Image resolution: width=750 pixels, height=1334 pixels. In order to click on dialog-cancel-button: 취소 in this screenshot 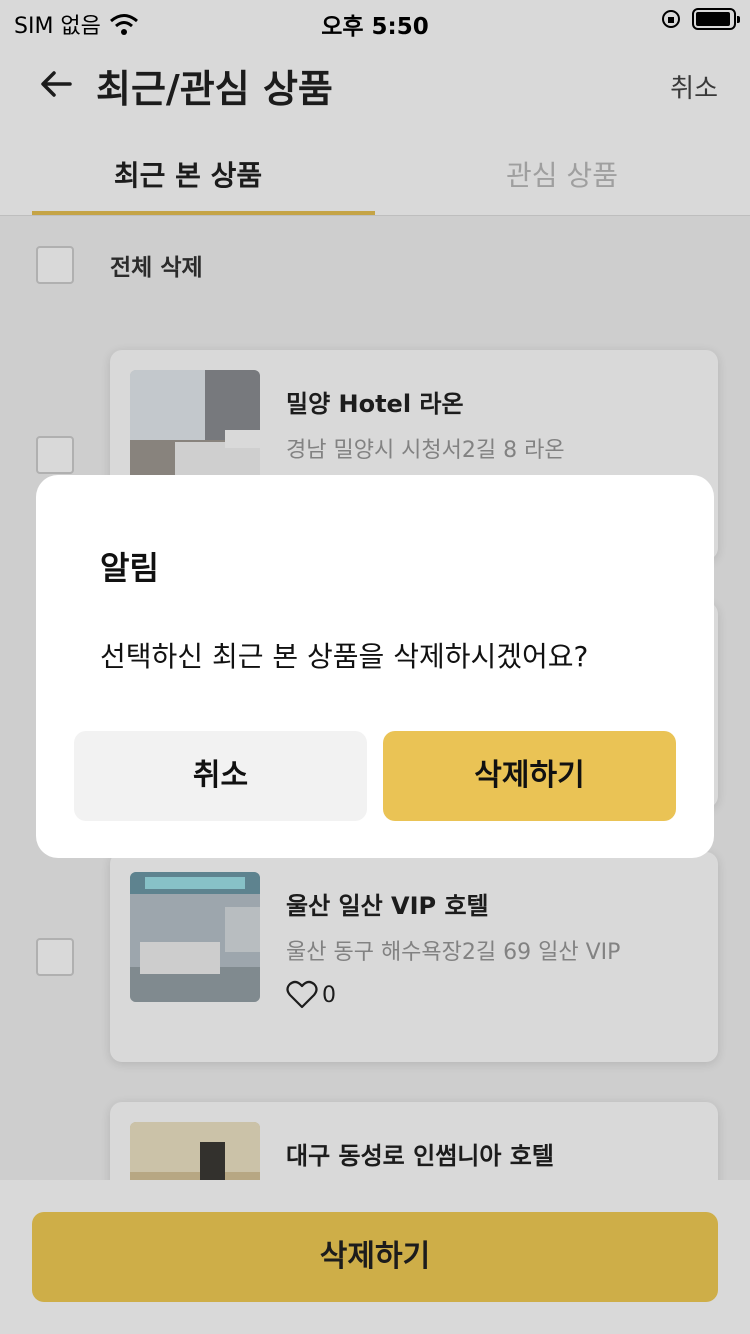, I will do `click(220, 776)`.